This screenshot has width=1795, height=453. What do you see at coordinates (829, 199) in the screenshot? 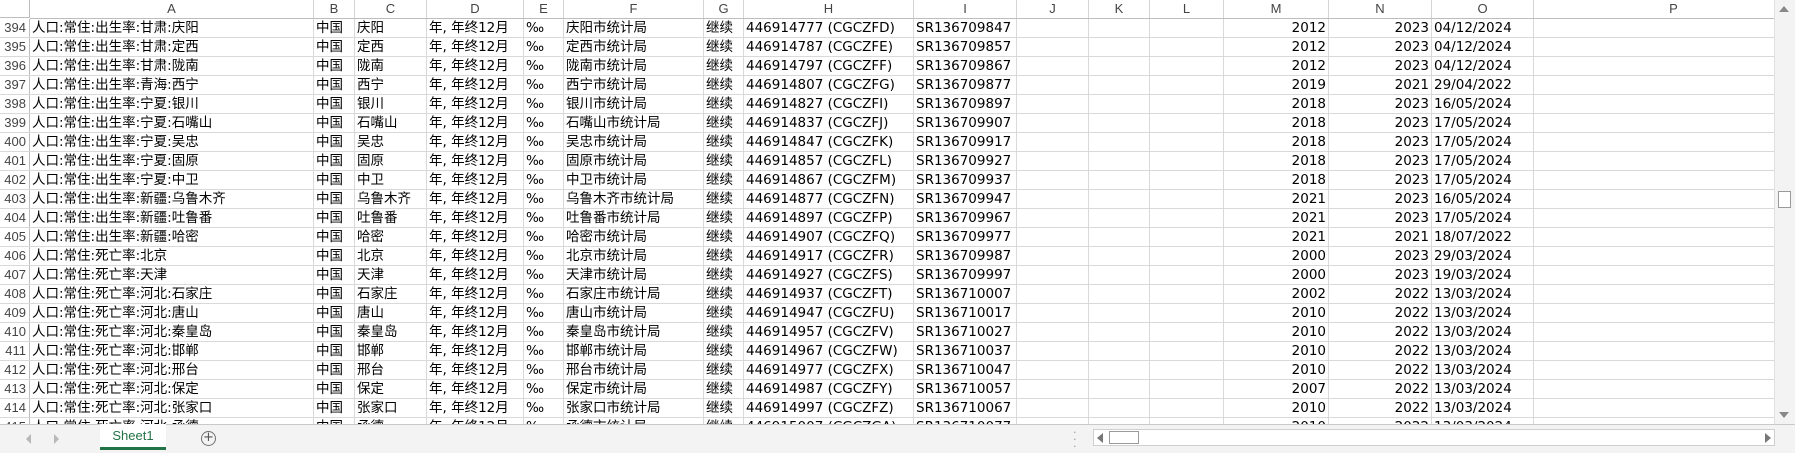
I see `cell-h: 446914877 (CGCZFN)` at bounding box center [829, 199].